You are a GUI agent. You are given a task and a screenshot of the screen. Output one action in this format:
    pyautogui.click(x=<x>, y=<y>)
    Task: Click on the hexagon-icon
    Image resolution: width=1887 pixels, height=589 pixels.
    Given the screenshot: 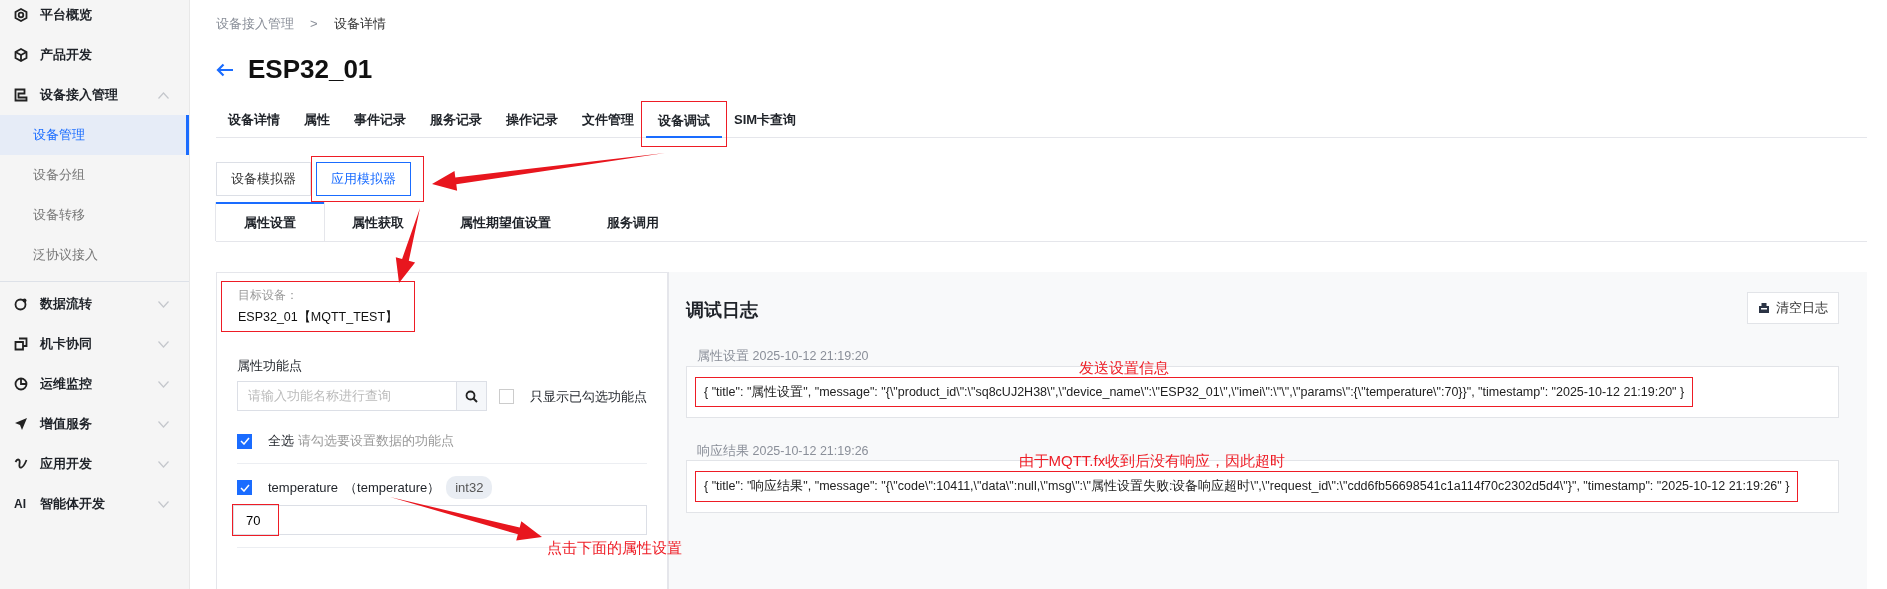 What is the action you would take?
    pyautogui.click(x=21, y=15)
    